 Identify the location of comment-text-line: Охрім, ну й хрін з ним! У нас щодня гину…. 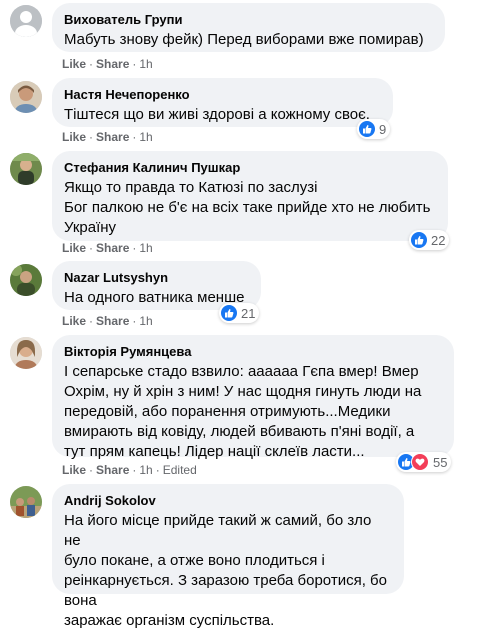
(243, 391).